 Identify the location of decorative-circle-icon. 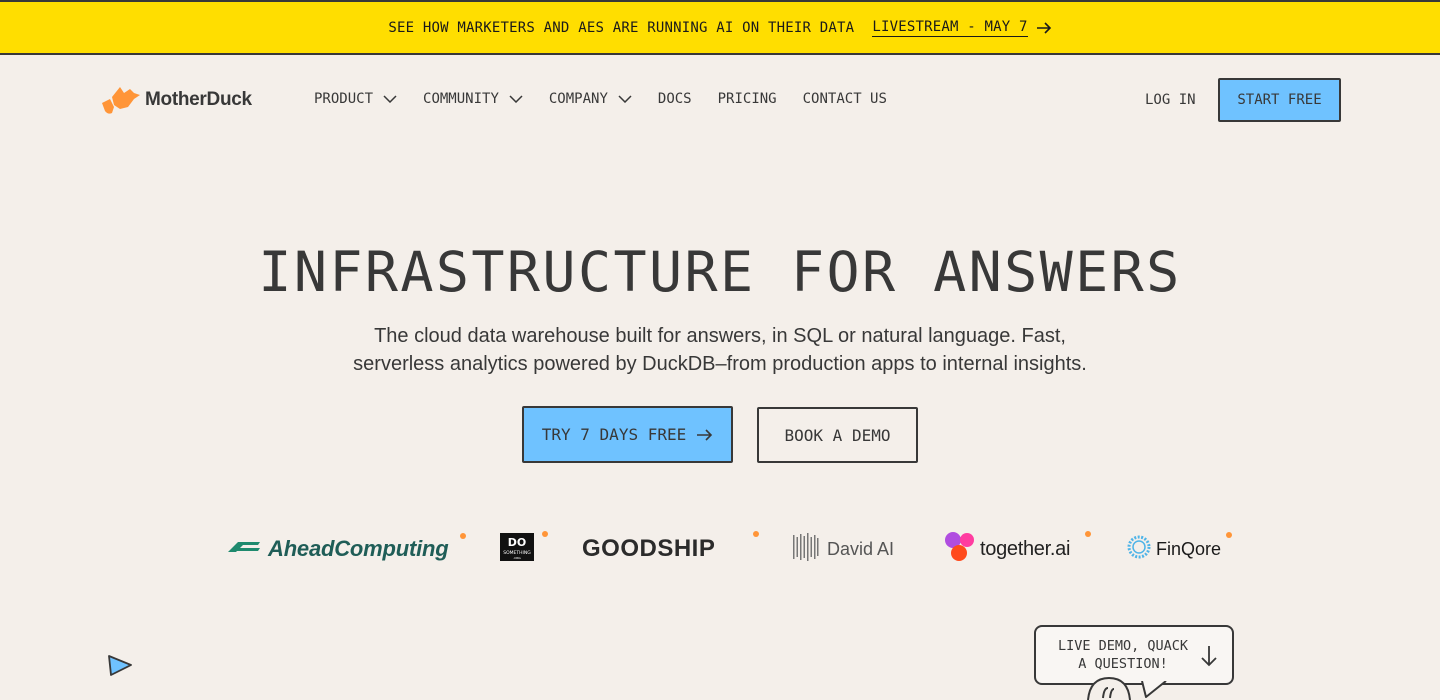
(243, 698).